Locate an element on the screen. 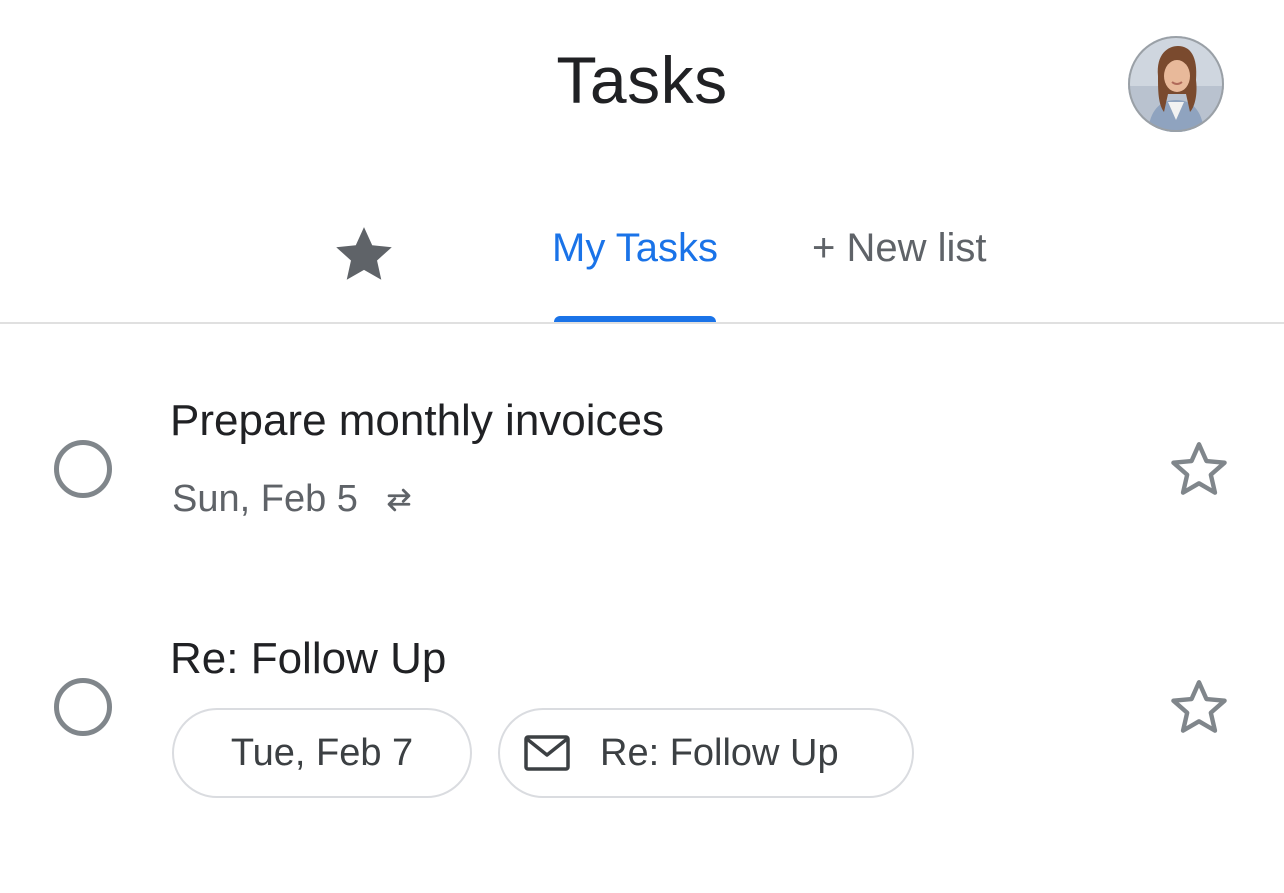 Image resolution: width=1284 pixels, height=893 pixels. new-list-button: + New list is located at coordinates (899, 248).